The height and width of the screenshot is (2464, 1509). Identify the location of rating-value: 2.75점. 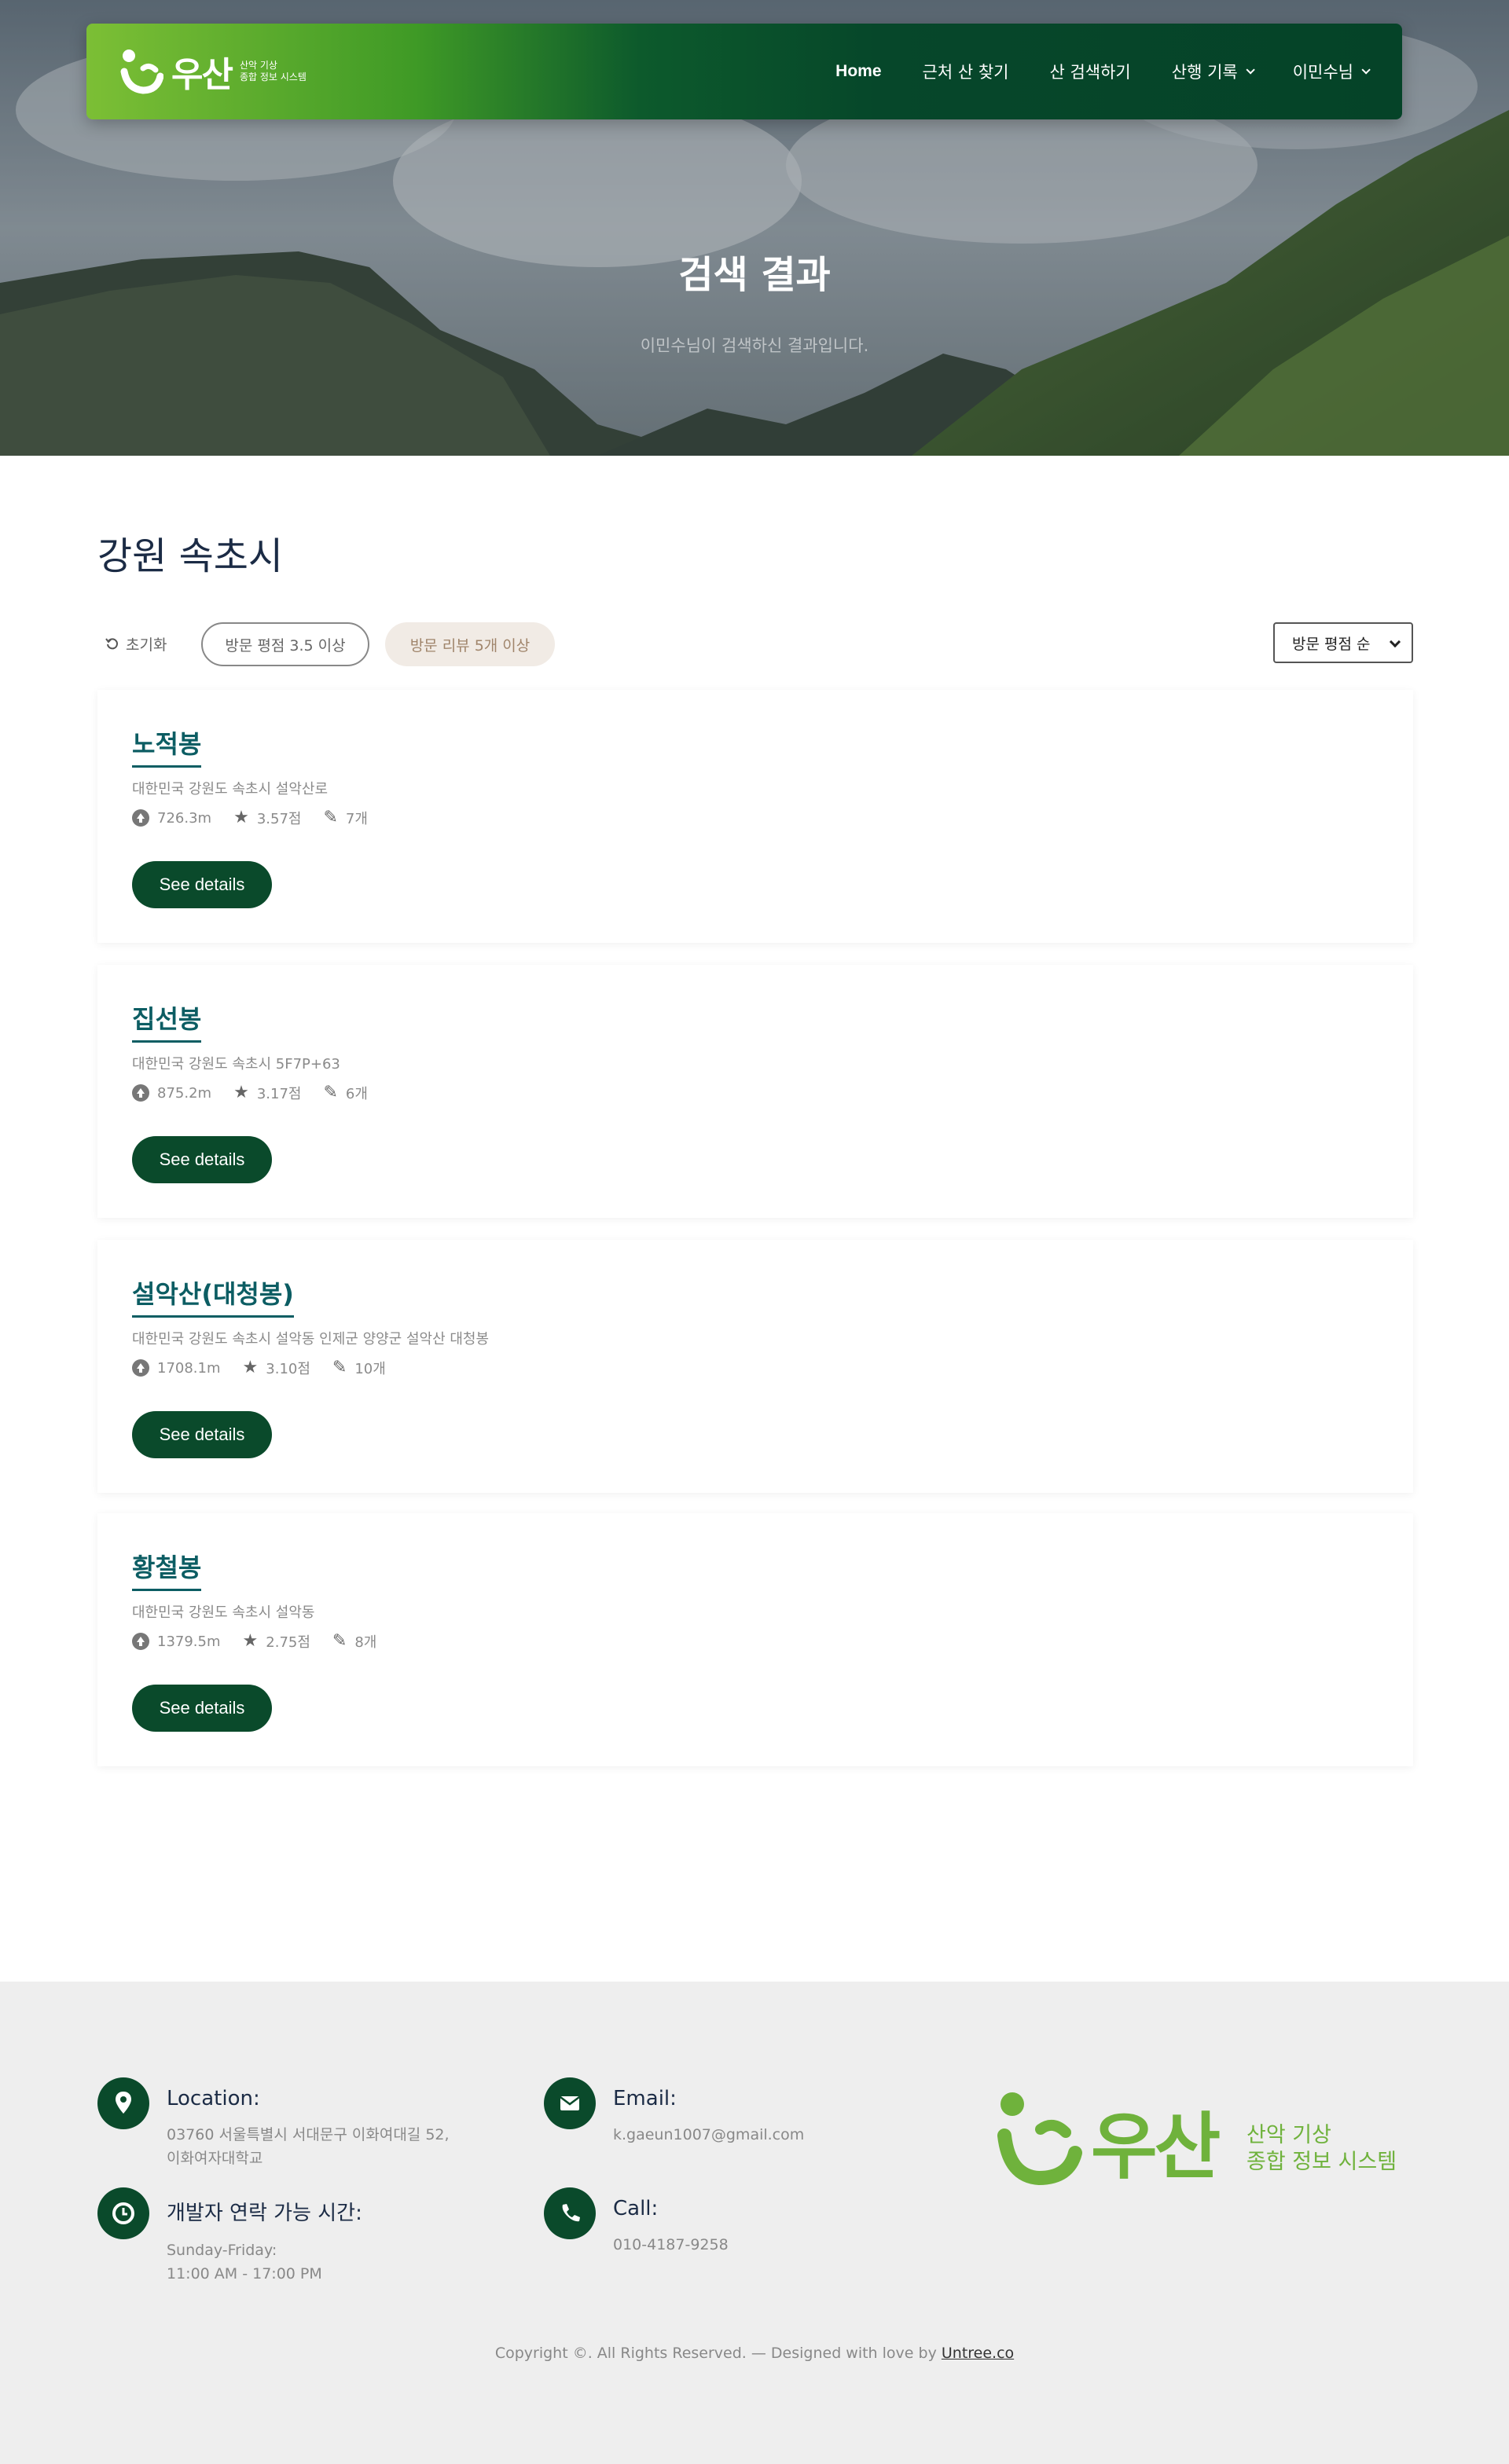
(288, 1642).